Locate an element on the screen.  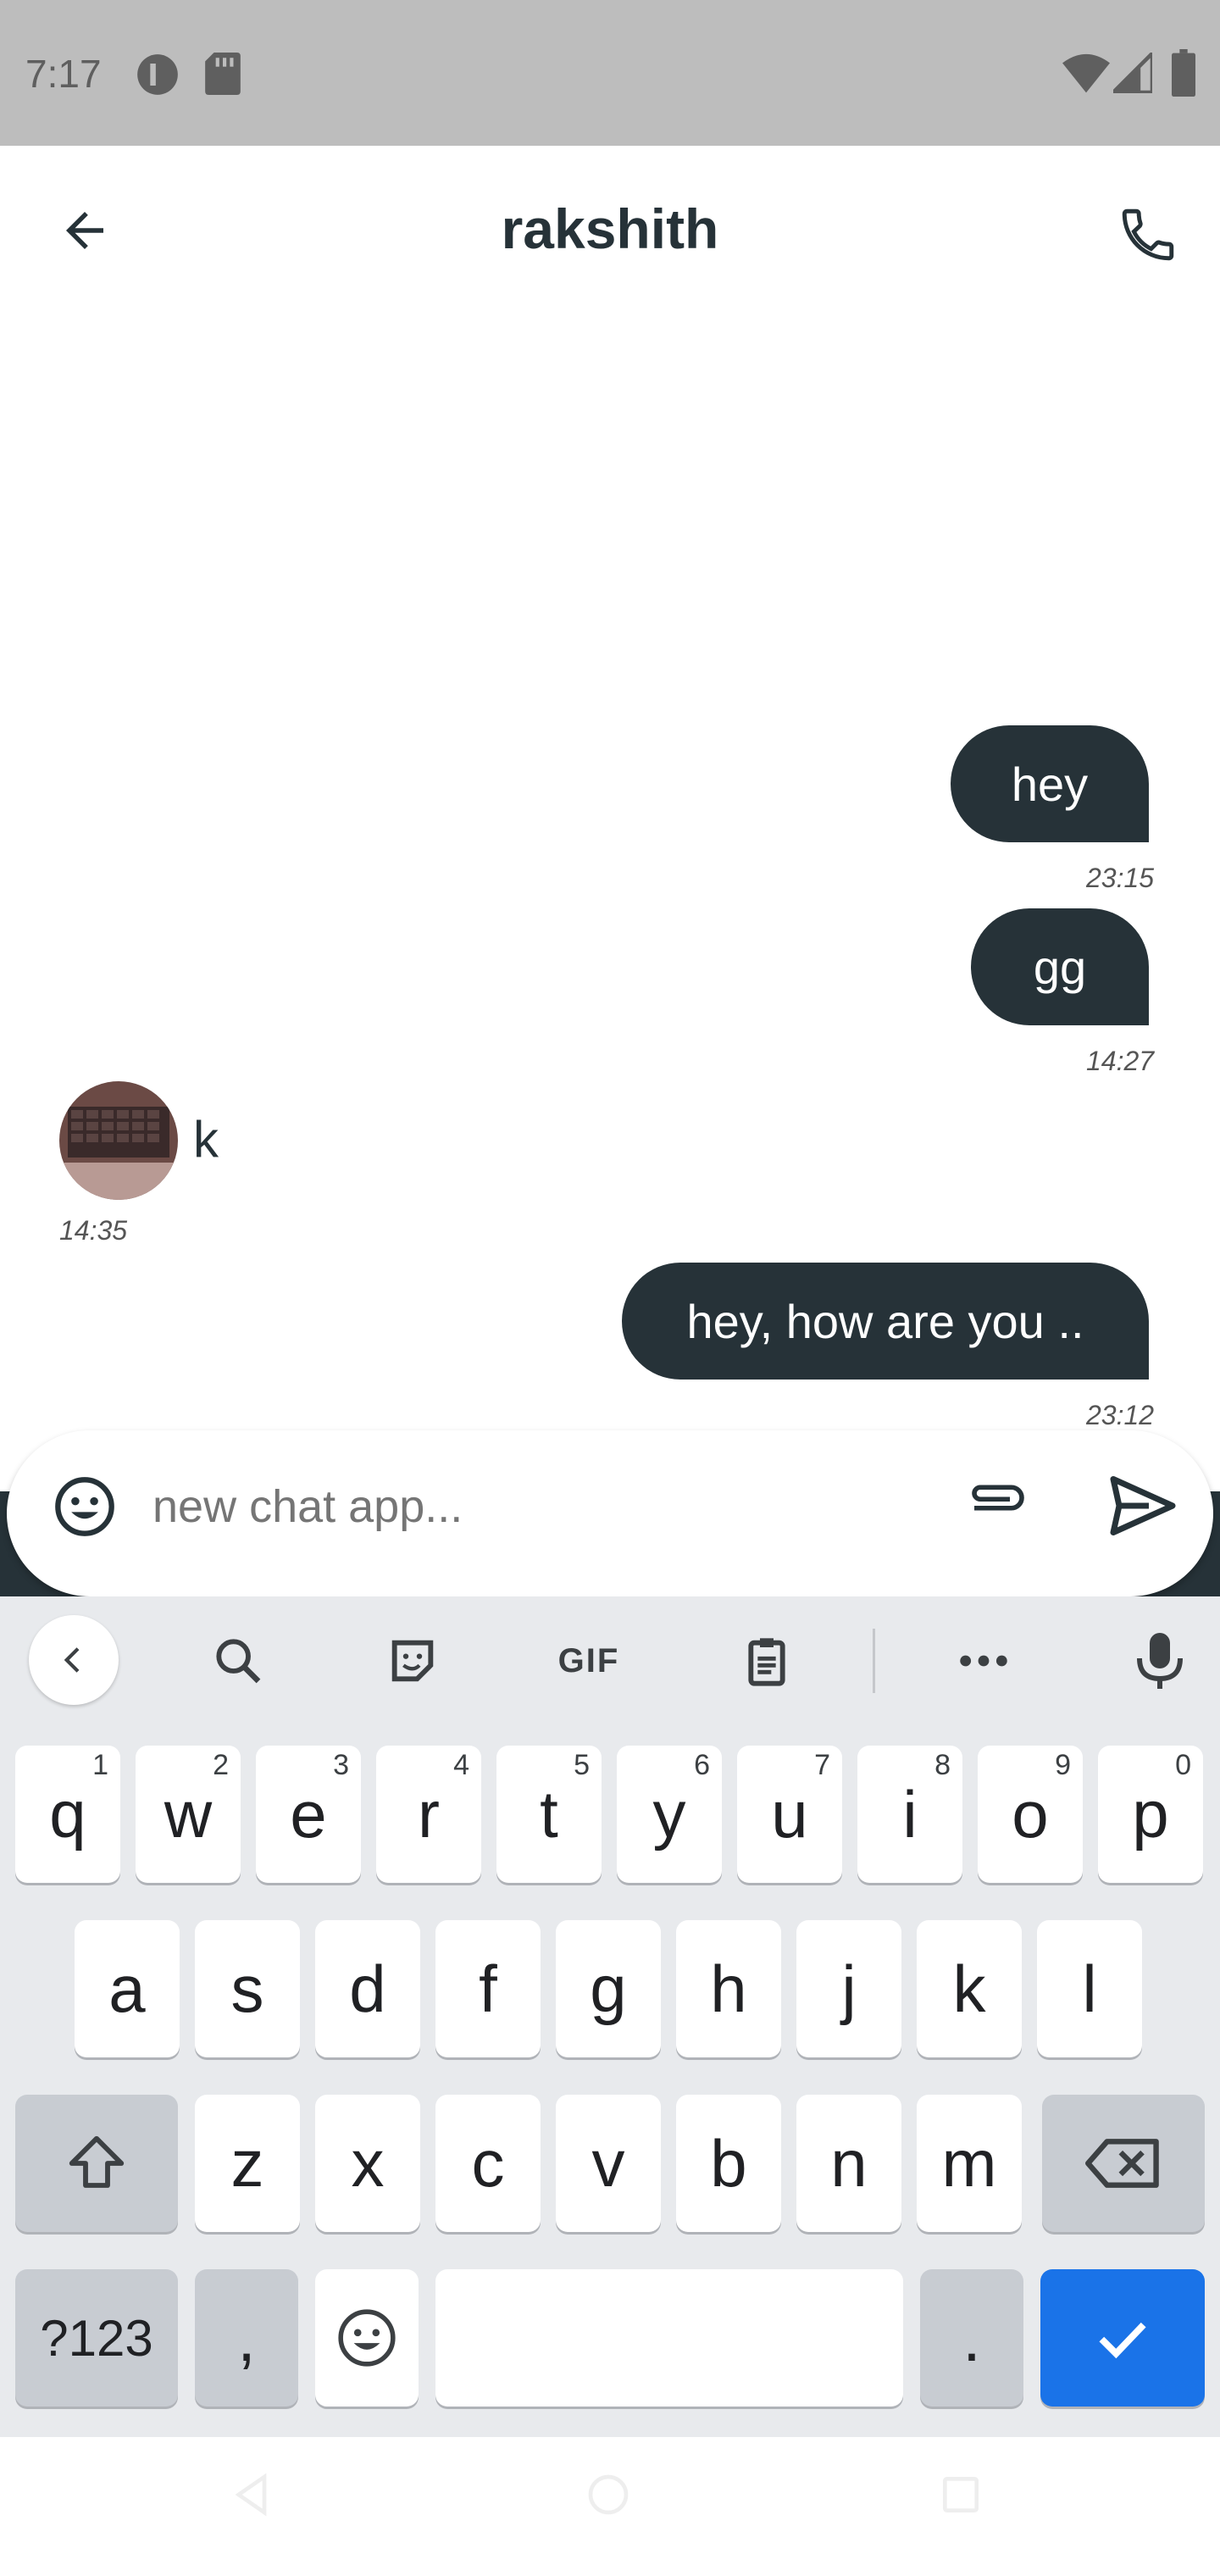
key-r: r4 is located at coordinates (428, 1814).